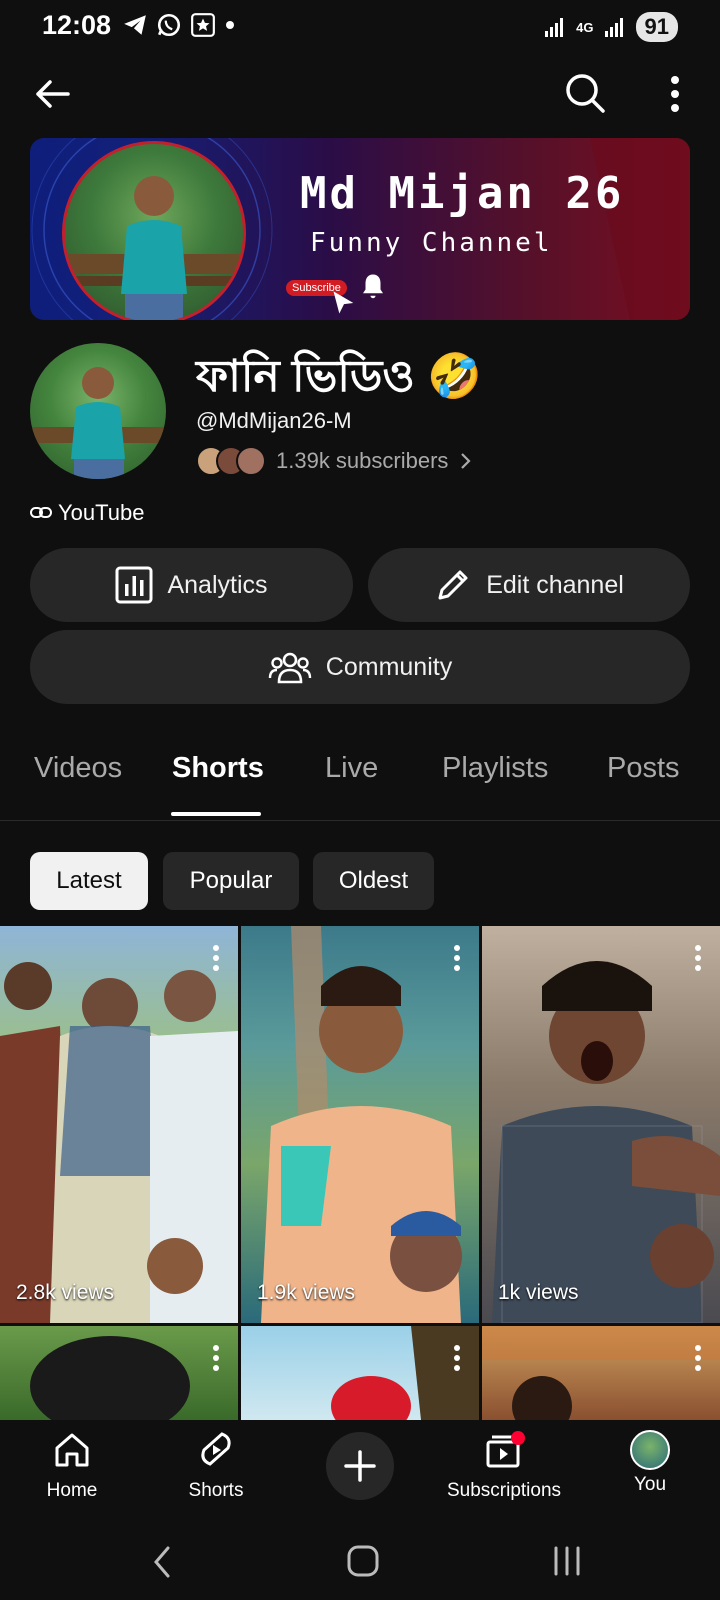  What do you see at coordinates (274, 420) in the screenshot?
I see `channel-handle: @MdMijan26-M` at bounding box center [274, 420].